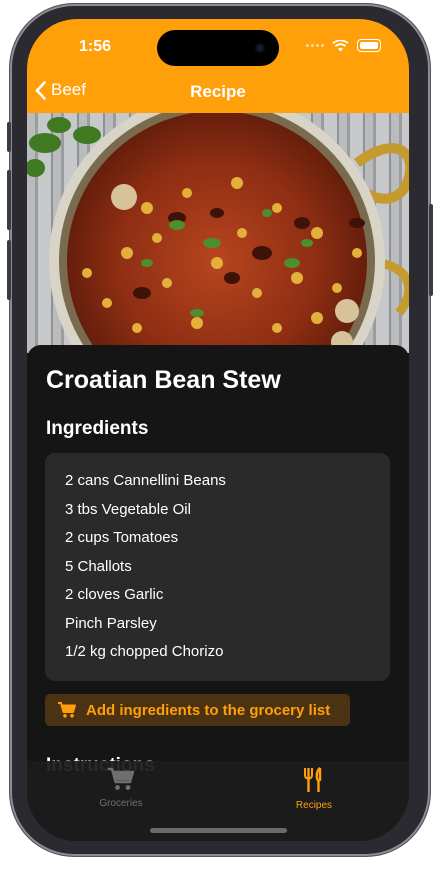 Image resolution: width=439 pixels, height=885 pixels. Describe the element at coordinates (340, 45) in the screenshot. I see `wifi-icon` at that location.